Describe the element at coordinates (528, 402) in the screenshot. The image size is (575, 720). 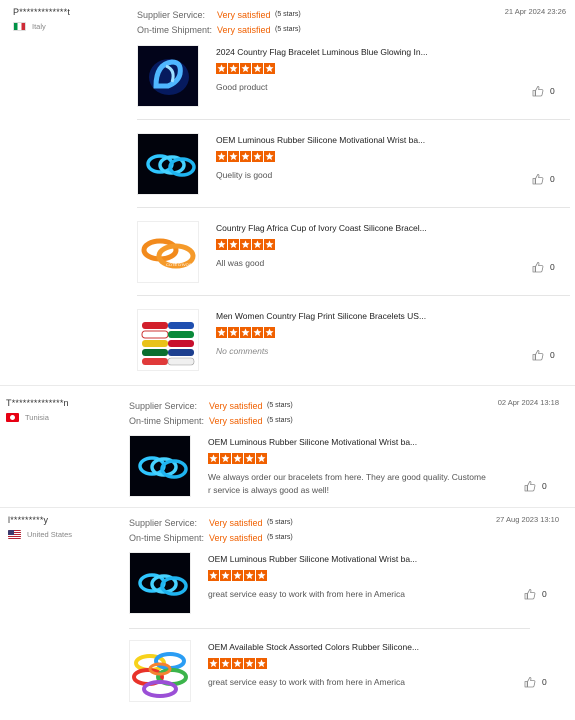
I see `review-date: 02 Apr 2024 13:18` at that location.